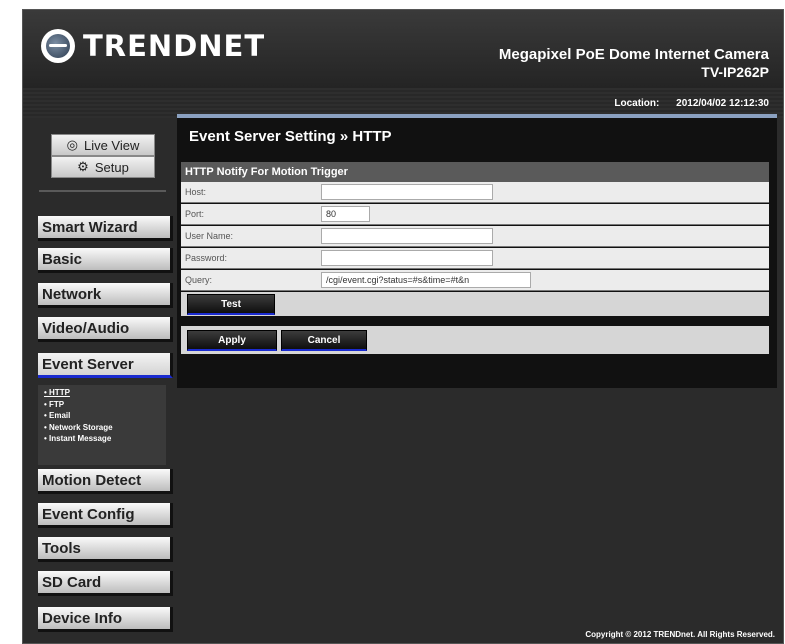  What do you see at coordinates (633, 54) in the screenshot?
I see `product-name: Megapixel PoE Dome Internet Camera` at bounding box center [633, 54].